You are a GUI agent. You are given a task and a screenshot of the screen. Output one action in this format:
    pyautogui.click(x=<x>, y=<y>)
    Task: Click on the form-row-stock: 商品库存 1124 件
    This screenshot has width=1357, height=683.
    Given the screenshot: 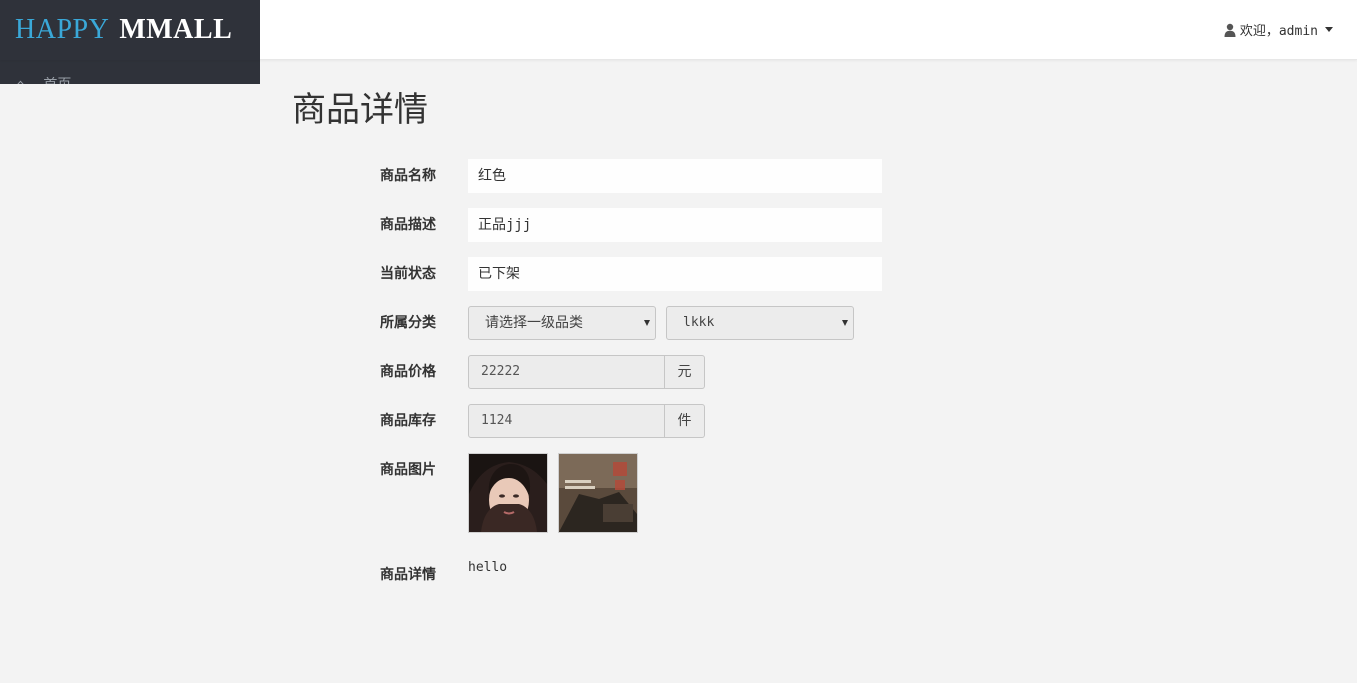 What is the action you would take?
    pyautogui.click(x=542, y=421)
    